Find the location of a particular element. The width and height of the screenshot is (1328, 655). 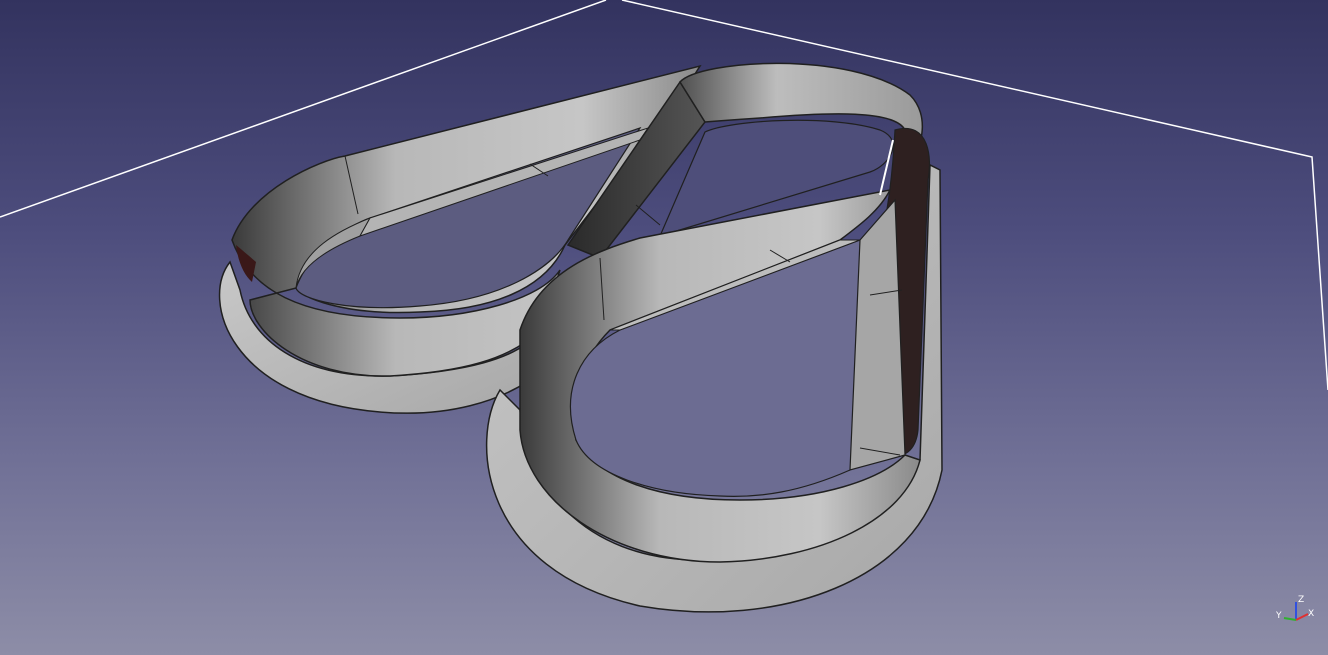

y-axis-label: Y is located at coordinates (1278, 616).